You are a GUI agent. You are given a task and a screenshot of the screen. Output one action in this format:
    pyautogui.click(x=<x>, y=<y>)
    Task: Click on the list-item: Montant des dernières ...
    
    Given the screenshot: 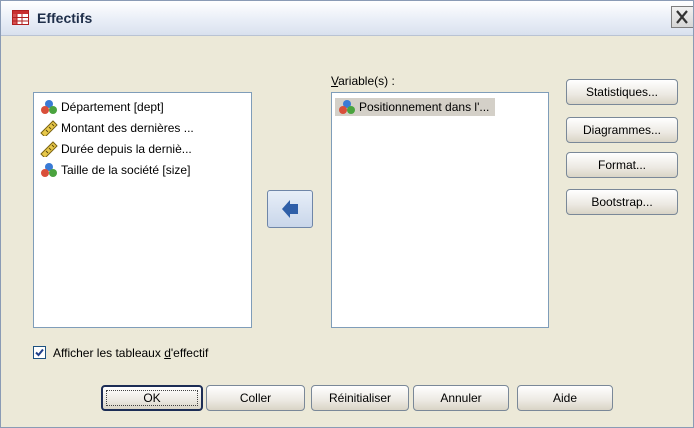 What is the action you would take?
    pyautogui.click(x=117, y=128)
    